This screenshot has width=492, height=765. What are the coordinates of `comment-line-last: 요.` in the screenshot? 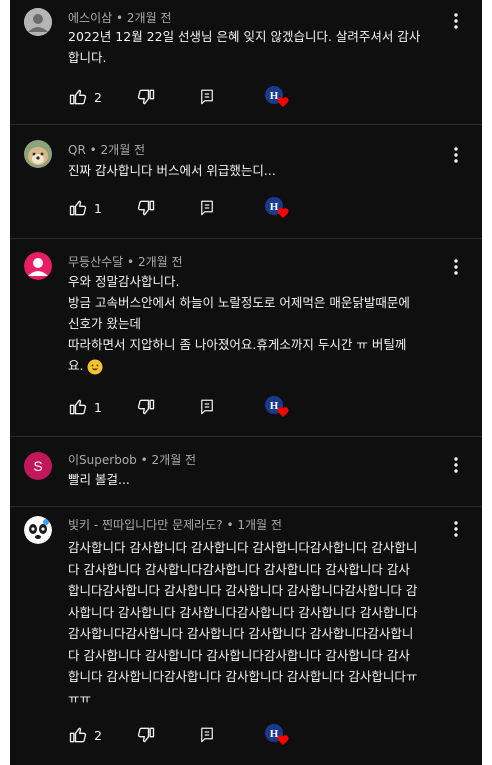 It's located at (264, 365).